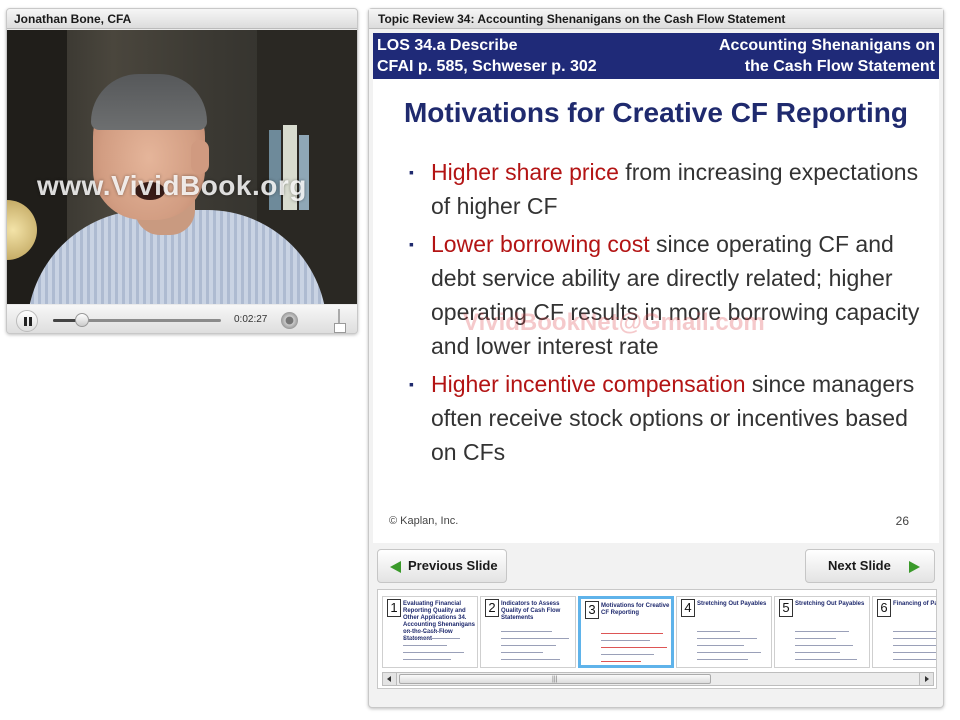  Describe the element at coordinates (137, 320) in the screenshot. I see `seek-bar` at that location.